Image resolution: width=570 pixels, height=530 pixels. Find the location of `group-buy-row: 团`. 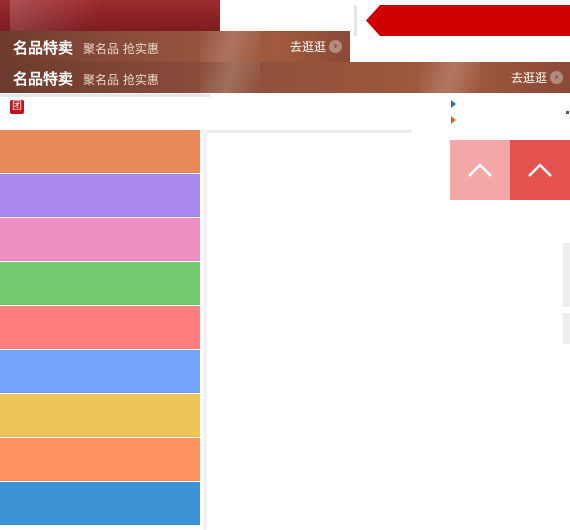

group-buy-row: 团 is located at coordinates (206, 113).